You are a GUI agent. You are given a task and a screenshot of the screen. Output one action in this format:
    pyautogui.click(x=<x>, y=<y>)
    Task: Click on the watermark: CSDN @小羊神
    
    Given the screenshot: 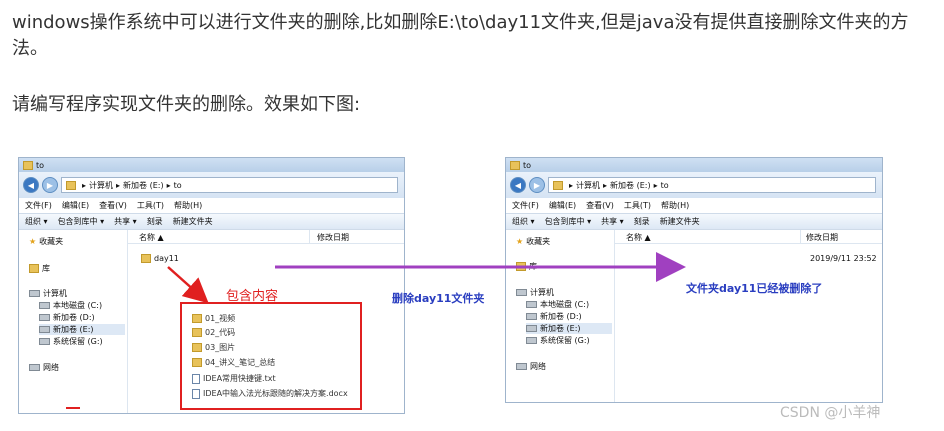 What is the action you would take?
    pyautogui.click(x=830, y=413)
    